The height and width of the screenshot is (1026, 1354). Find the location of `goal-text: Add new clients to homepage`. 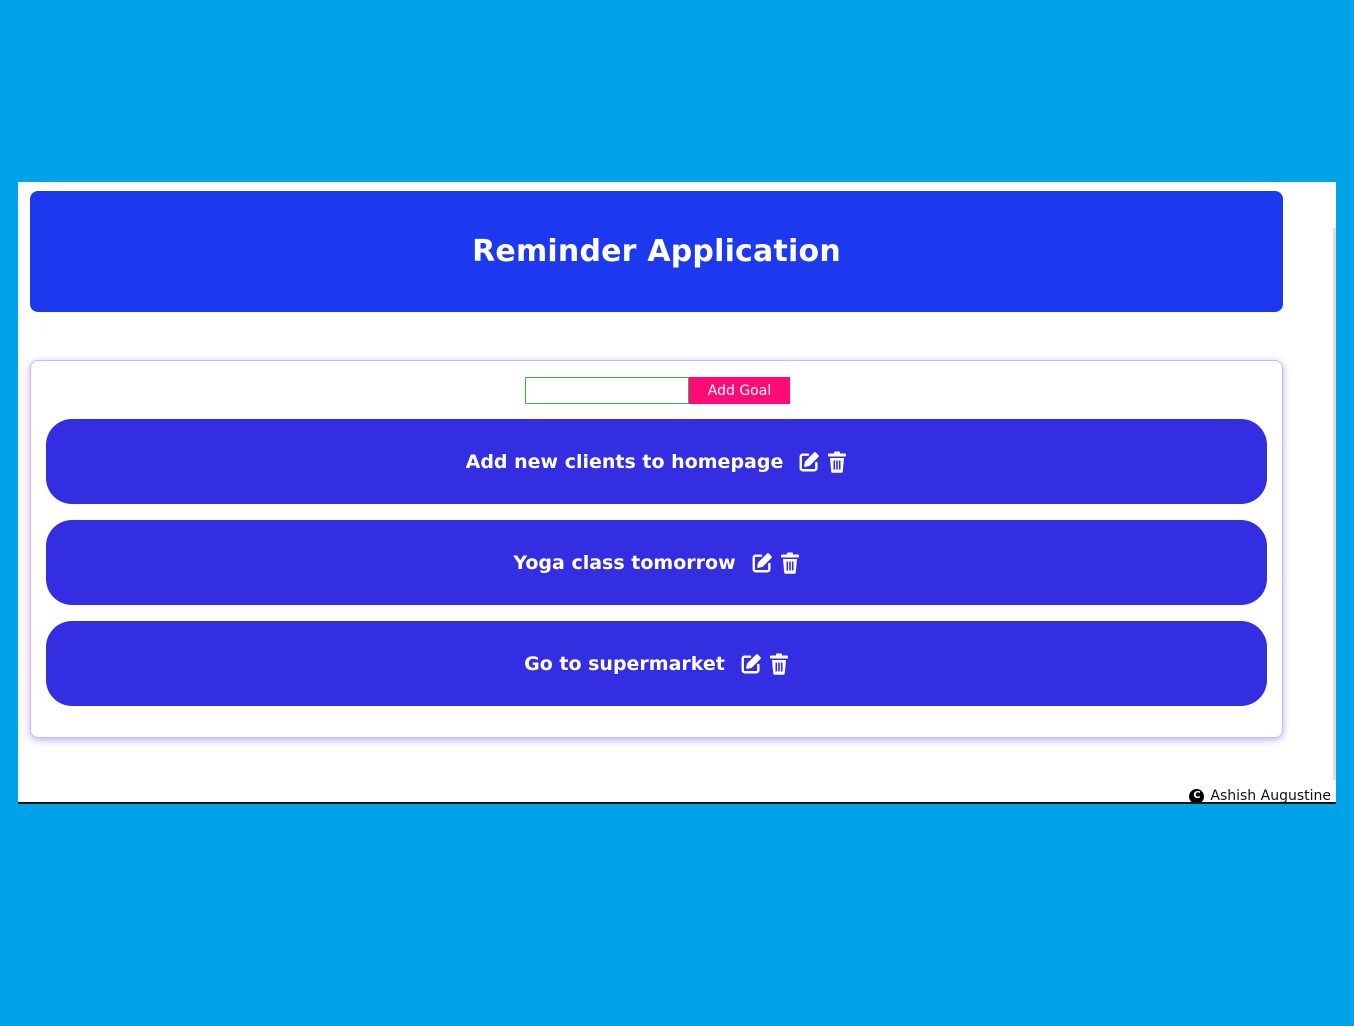

goal-text: Add new clients to homepage is located at coordinates (624, 461).